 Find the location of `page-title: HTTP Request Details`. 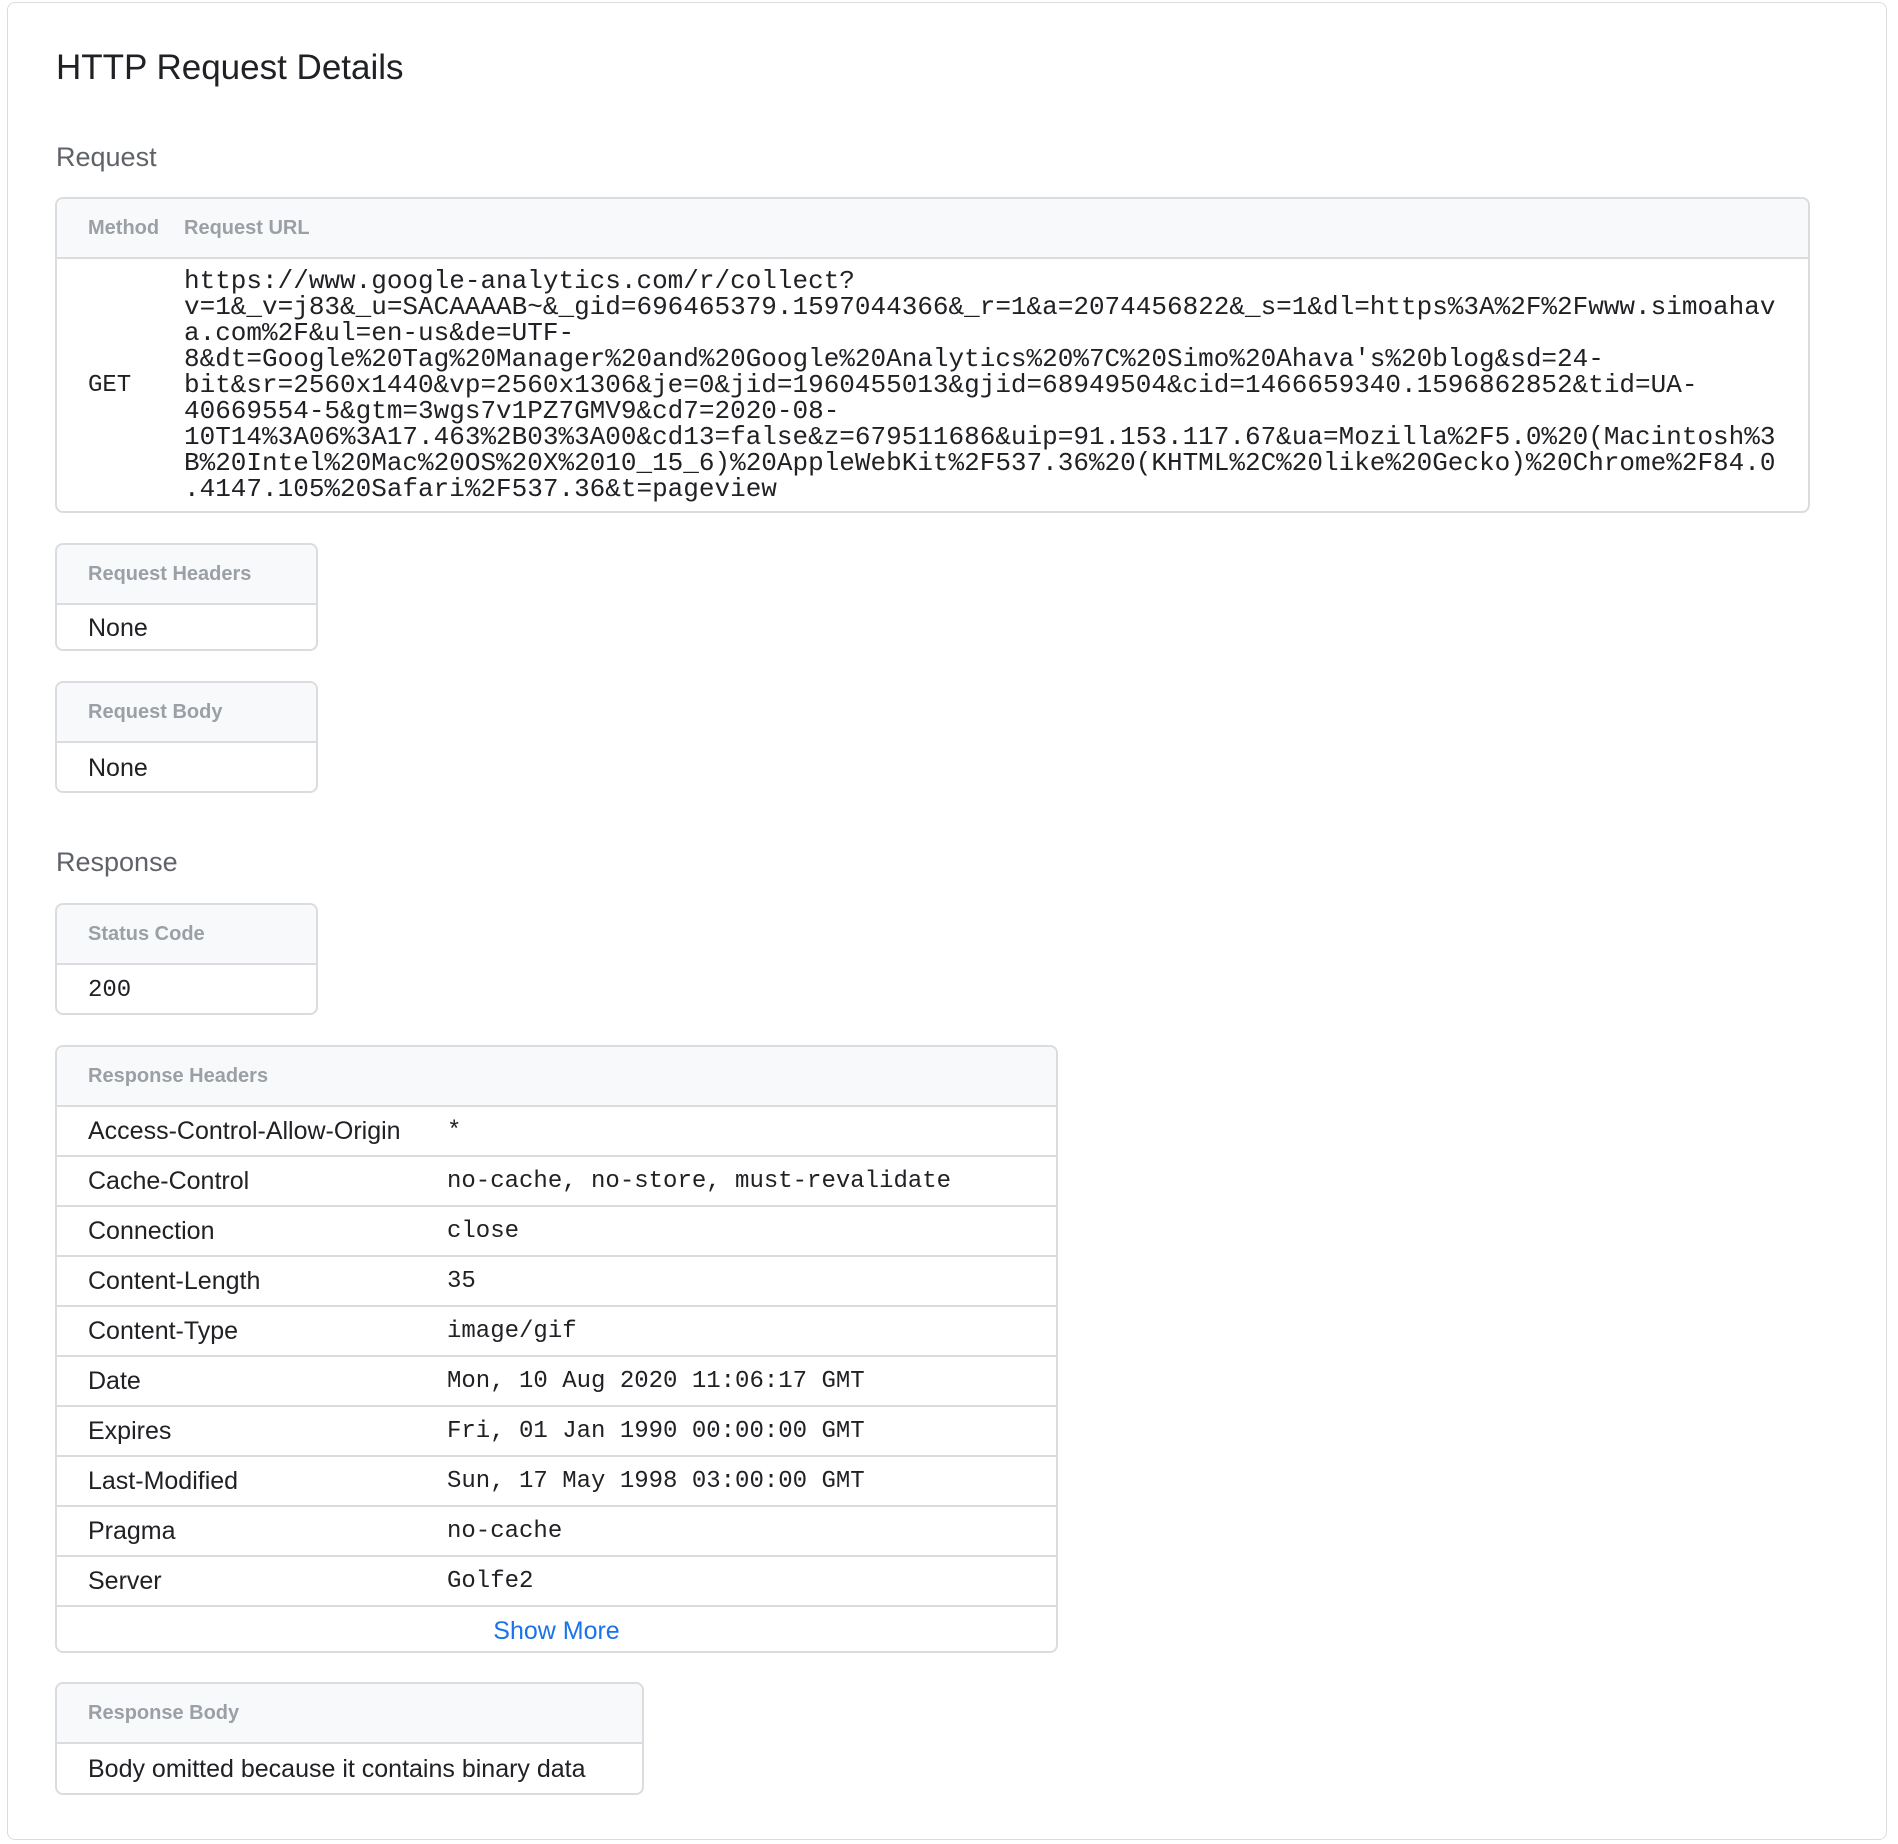

page-title: HTTP Request Details is located at coordinates (230, 67).